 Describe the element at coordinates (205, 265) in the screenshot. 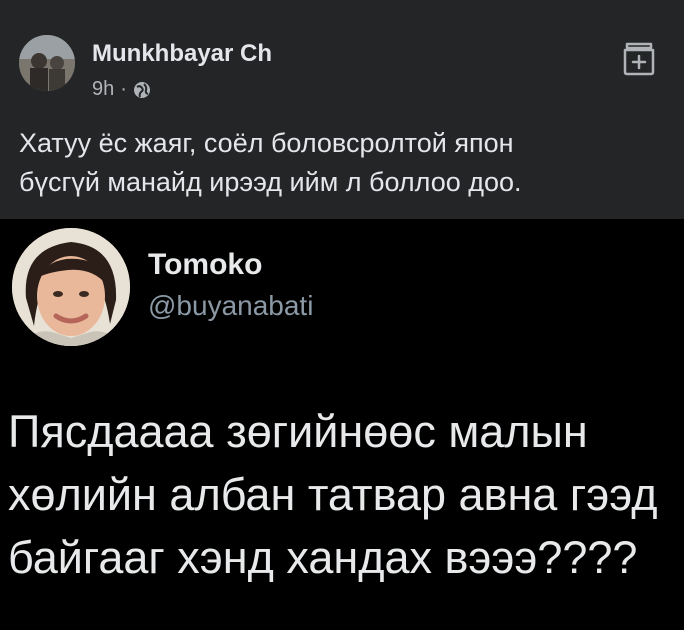

I see `tweet-author-name: Tomoko` at that location.